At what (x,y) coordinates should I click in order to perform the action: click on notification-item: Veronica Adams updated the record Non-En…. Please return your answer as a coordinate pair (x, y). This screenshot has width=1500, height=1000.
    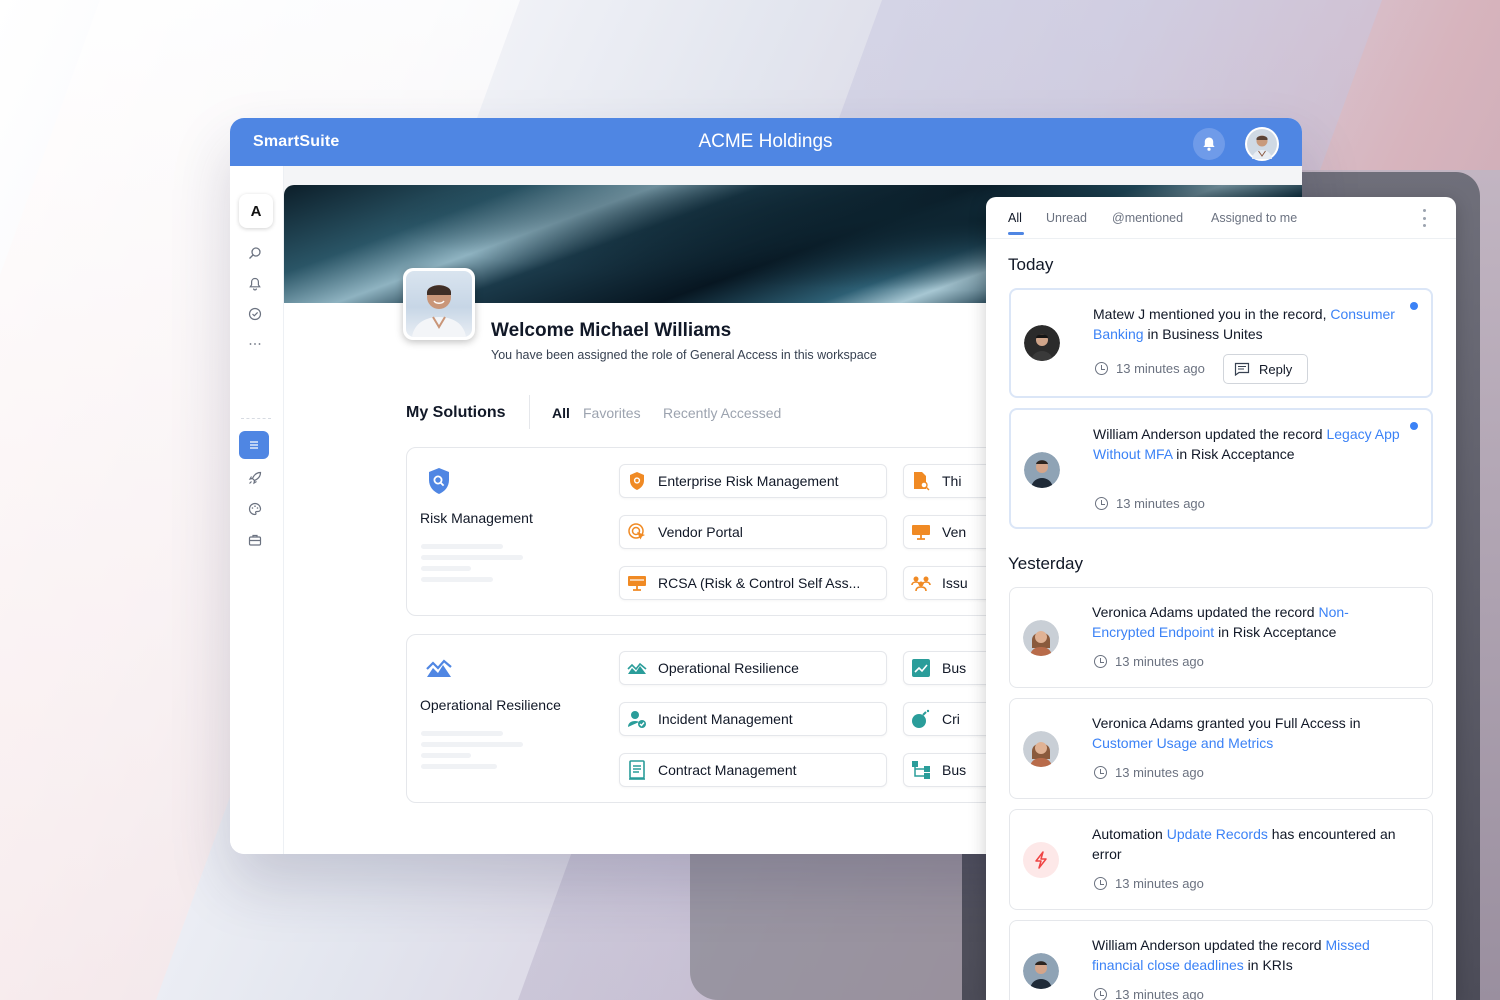
    Looking at the image, I should click on (1221, 637).